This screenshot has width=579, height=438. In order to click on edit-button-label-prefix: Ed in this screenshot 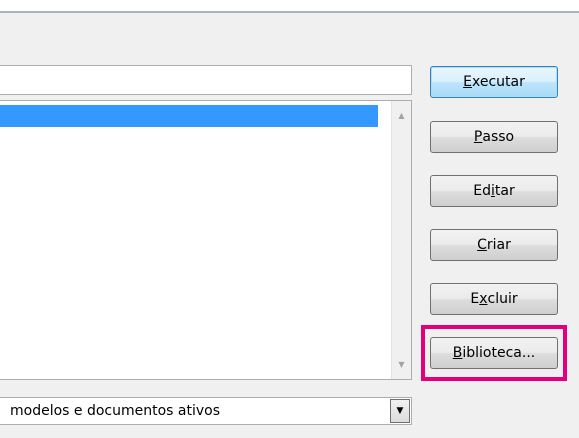, I will do `click(482, 191)`.